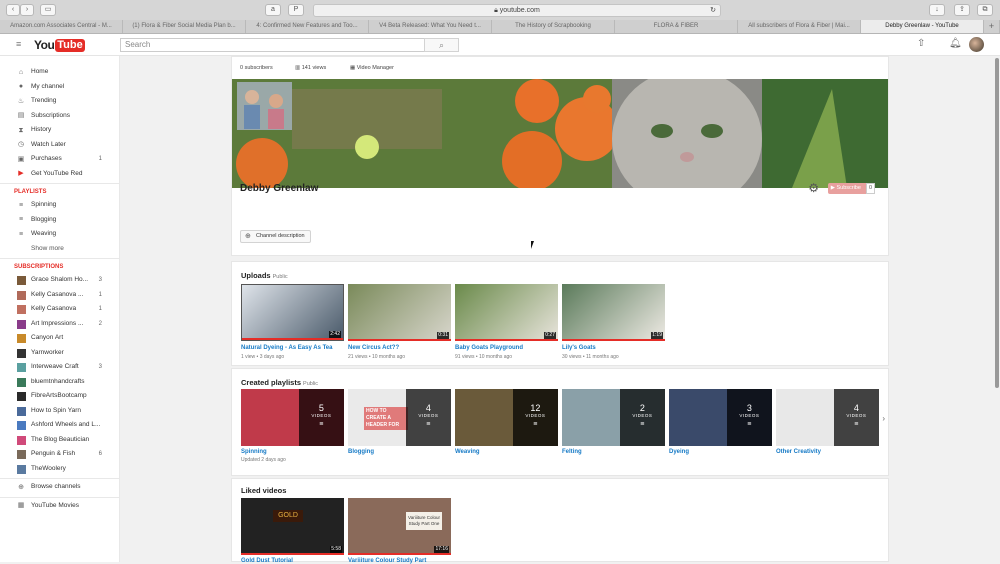 This screenshot has height=564, width=1000. Describe the element at coordinates (59, 249) in the screenshot. I see `show-more-link: Show more` at that location.